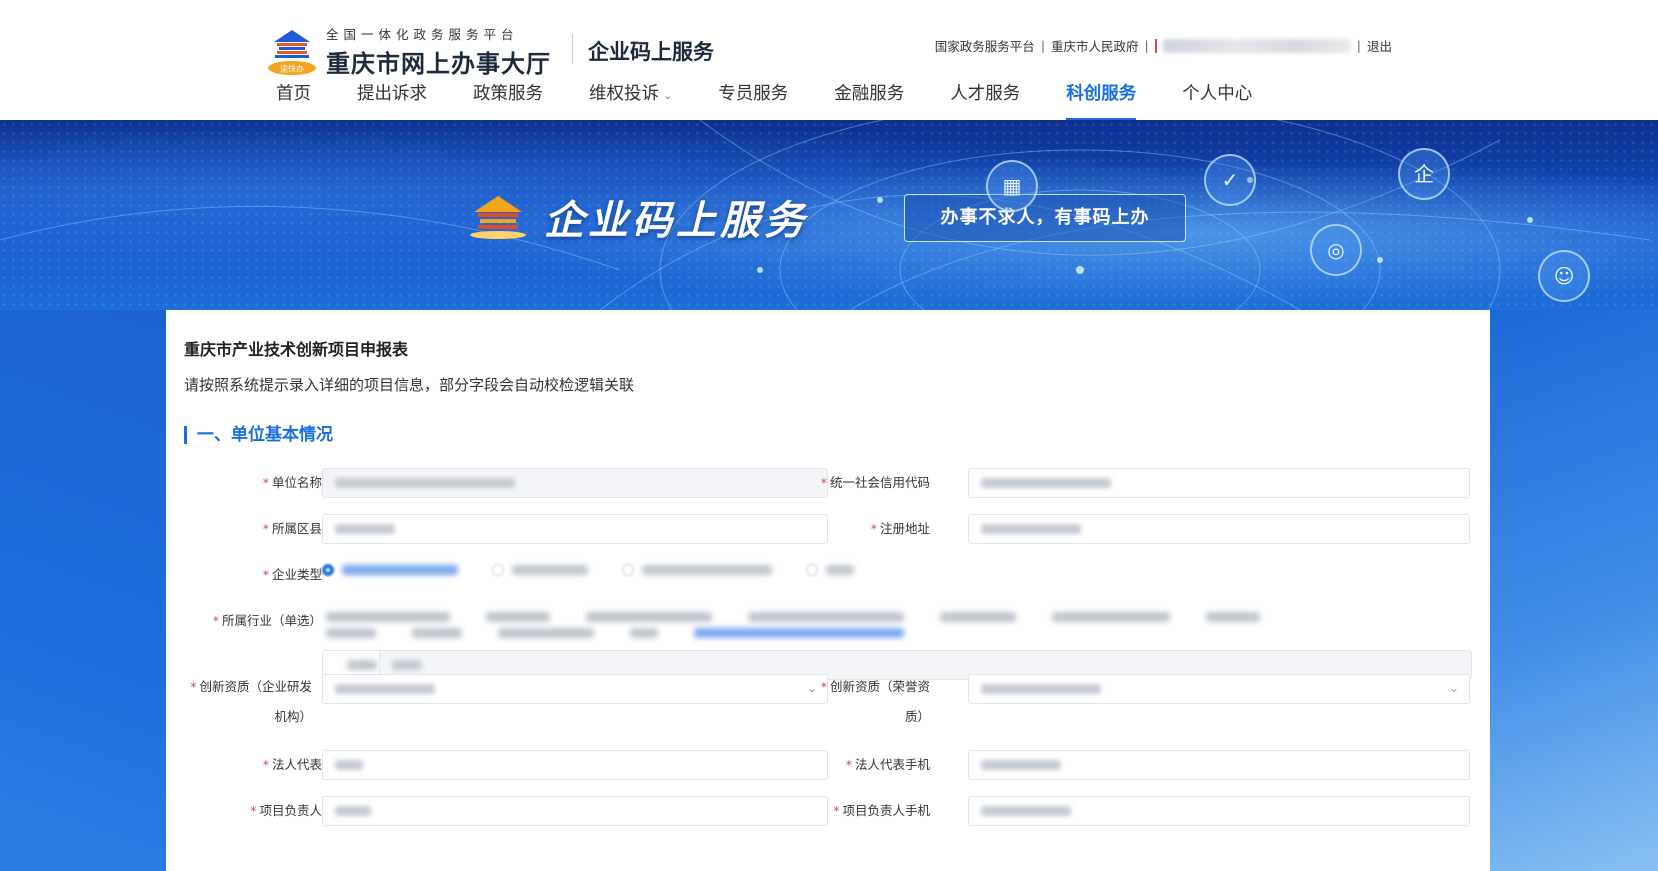  I want to click on user-info-redacted, so click(1256, 45).